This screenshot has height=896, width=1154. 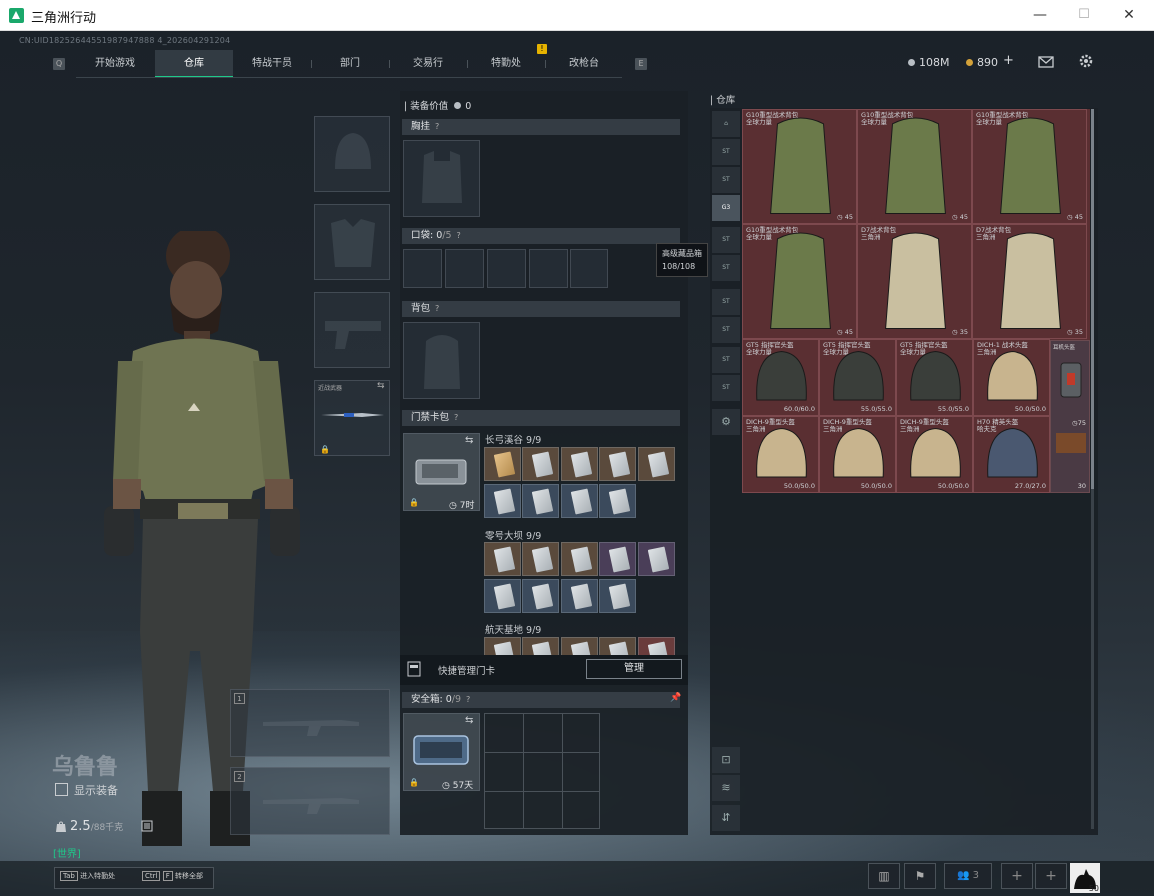 What do you see at coordinates (726, 268) in the screenshot?
I see `warehouse-tab-5: ST` at bounding box center [726, 268].